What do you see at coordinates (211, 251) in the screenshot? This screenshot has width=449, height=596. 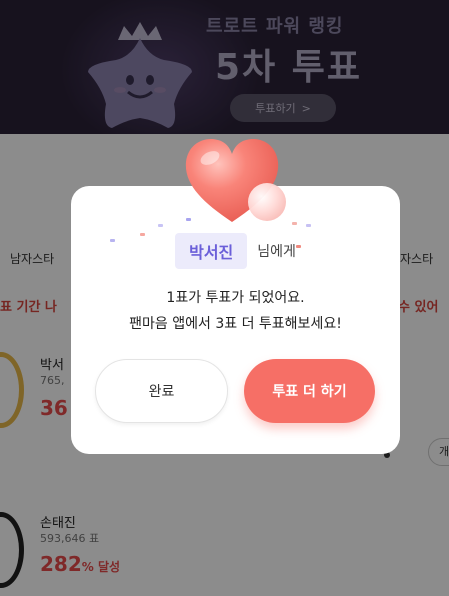 I see `candidate-name: 박서진` at bounding box center [211, 251].